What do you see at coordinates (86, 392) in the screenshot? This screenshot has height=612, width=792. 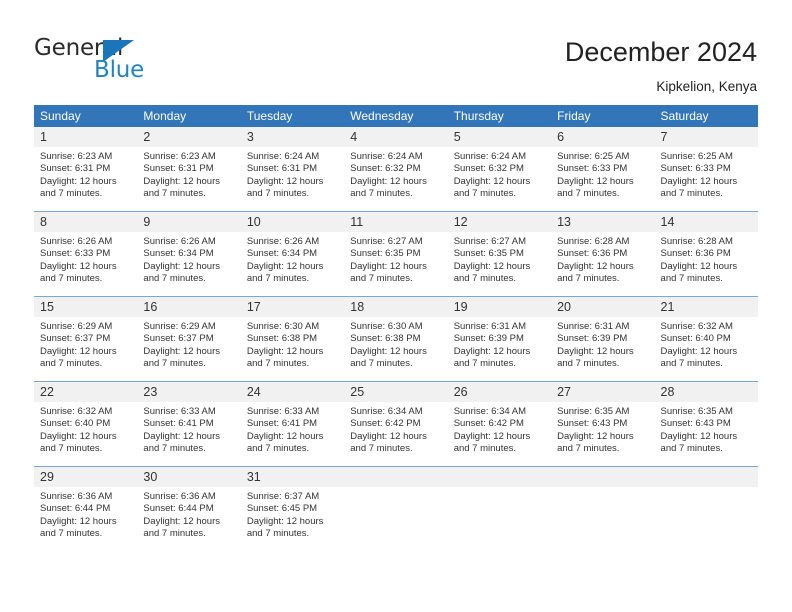 I see `day-number: 22` at bounding box center [86, 392].